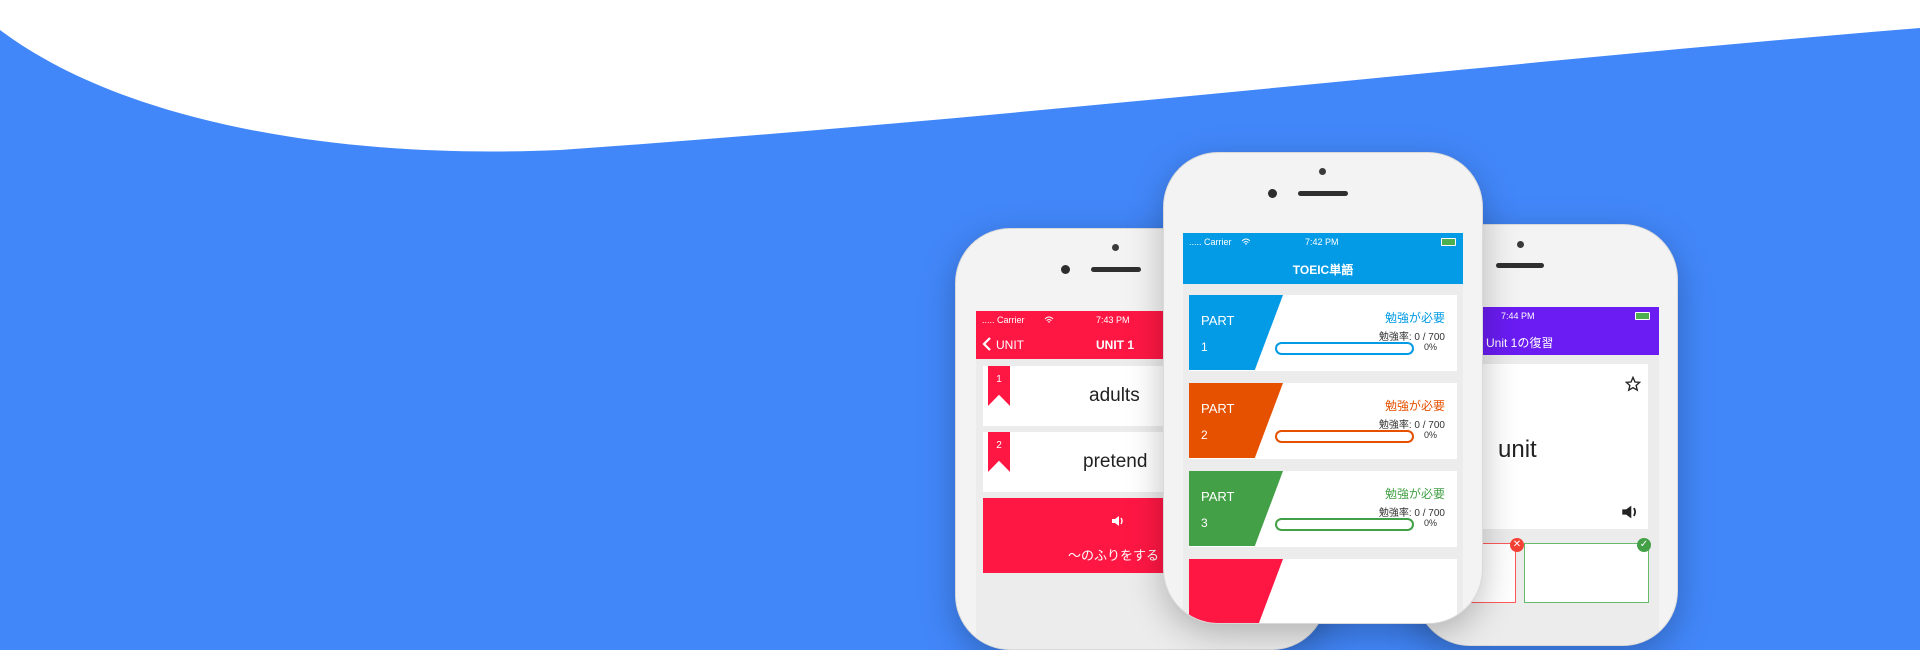  What do you see at coordinates (1520, 265) in the screenshot?
I see `right-phone-speaker` at bounding box center [1520, 265].